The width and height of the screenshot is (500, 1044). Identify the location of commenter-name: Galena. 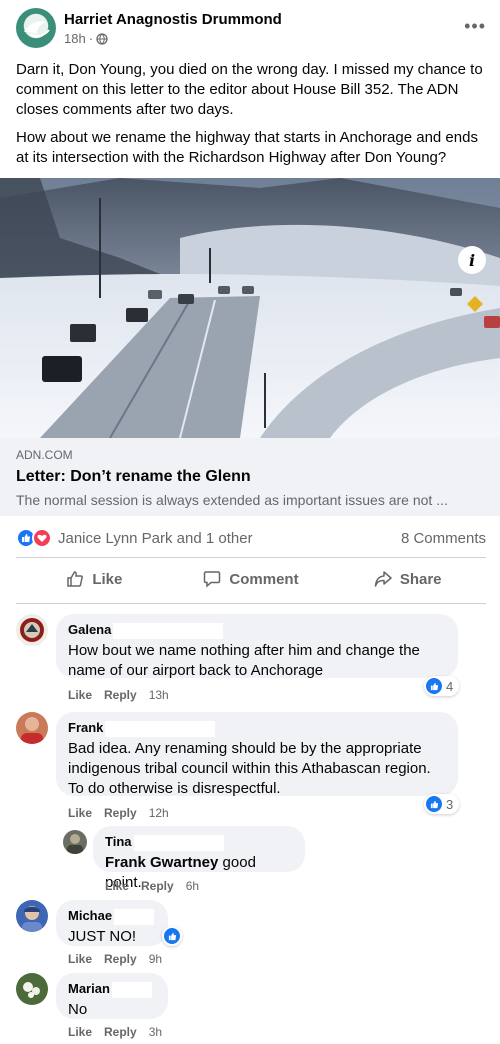
(89, 629).